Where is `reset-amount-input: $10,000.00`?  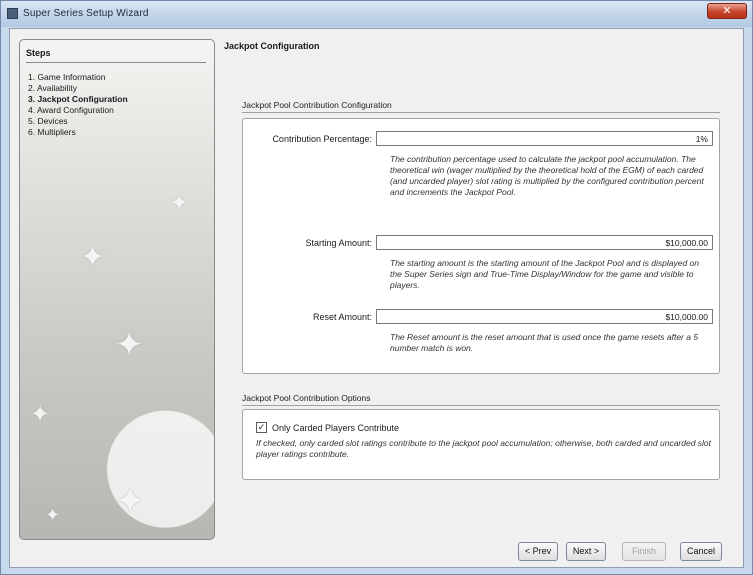
reset-amount-input: $10,000.00 is located at coordinates (544, 316).